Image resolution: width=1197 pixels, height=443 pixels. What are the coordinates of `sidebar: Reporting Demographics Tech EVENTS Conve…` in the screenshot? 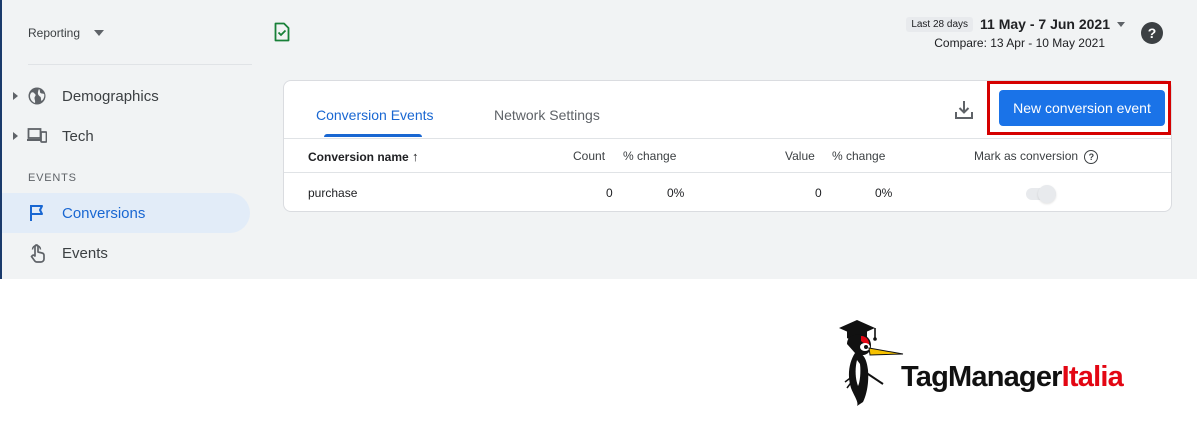 It's located at (130, 139).